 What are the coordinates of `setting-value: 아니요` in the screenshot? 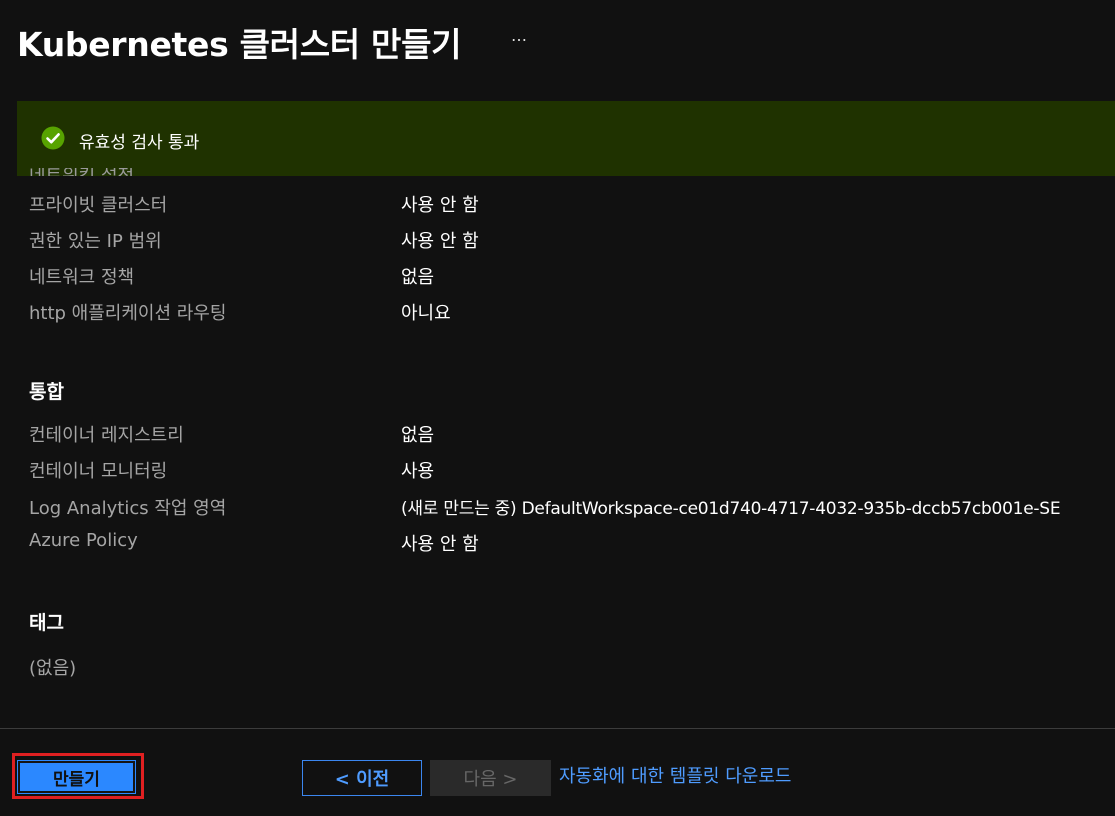 It's located at (426, 313).